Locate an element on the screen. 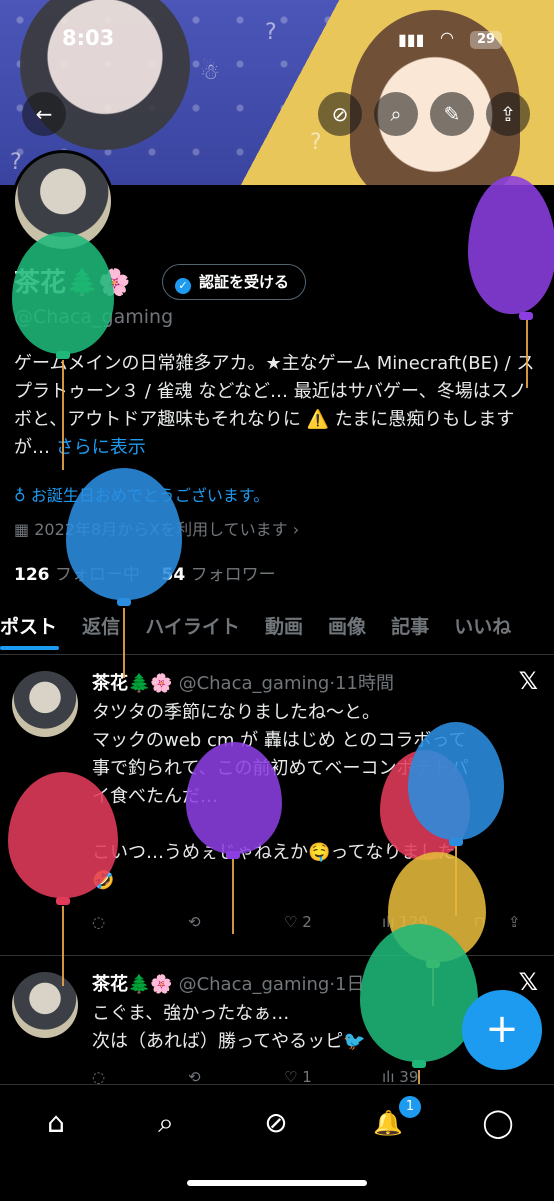 This screenshot has height=1201, width=554. back-button: ← is located at coordinates (44, 114).